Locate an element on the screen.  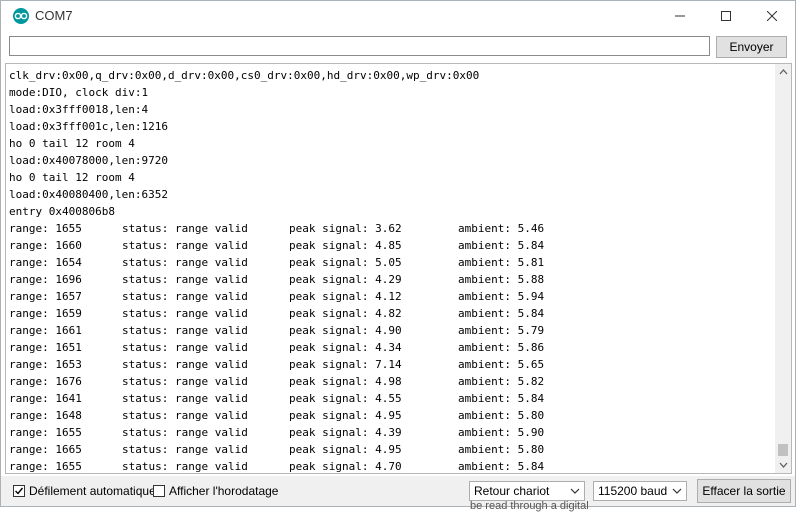
peak-signal-value: peak signal: 4.98 is located at coordinates (345, 381).